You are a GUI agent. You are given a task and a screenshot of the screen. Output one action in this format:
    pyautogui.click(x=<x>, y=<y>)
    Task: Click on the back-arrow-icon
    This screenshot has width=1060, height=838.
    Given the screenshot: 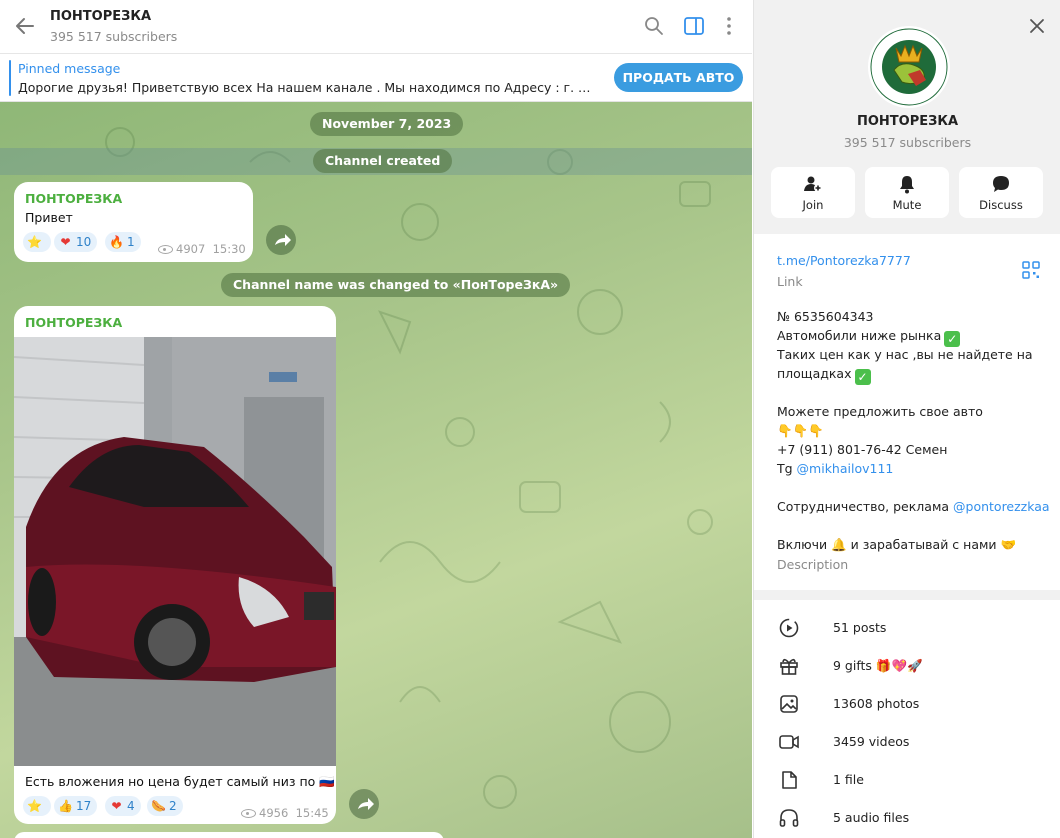 What is the action you would take?
    pyautogui.click(x=25, y=26)
    